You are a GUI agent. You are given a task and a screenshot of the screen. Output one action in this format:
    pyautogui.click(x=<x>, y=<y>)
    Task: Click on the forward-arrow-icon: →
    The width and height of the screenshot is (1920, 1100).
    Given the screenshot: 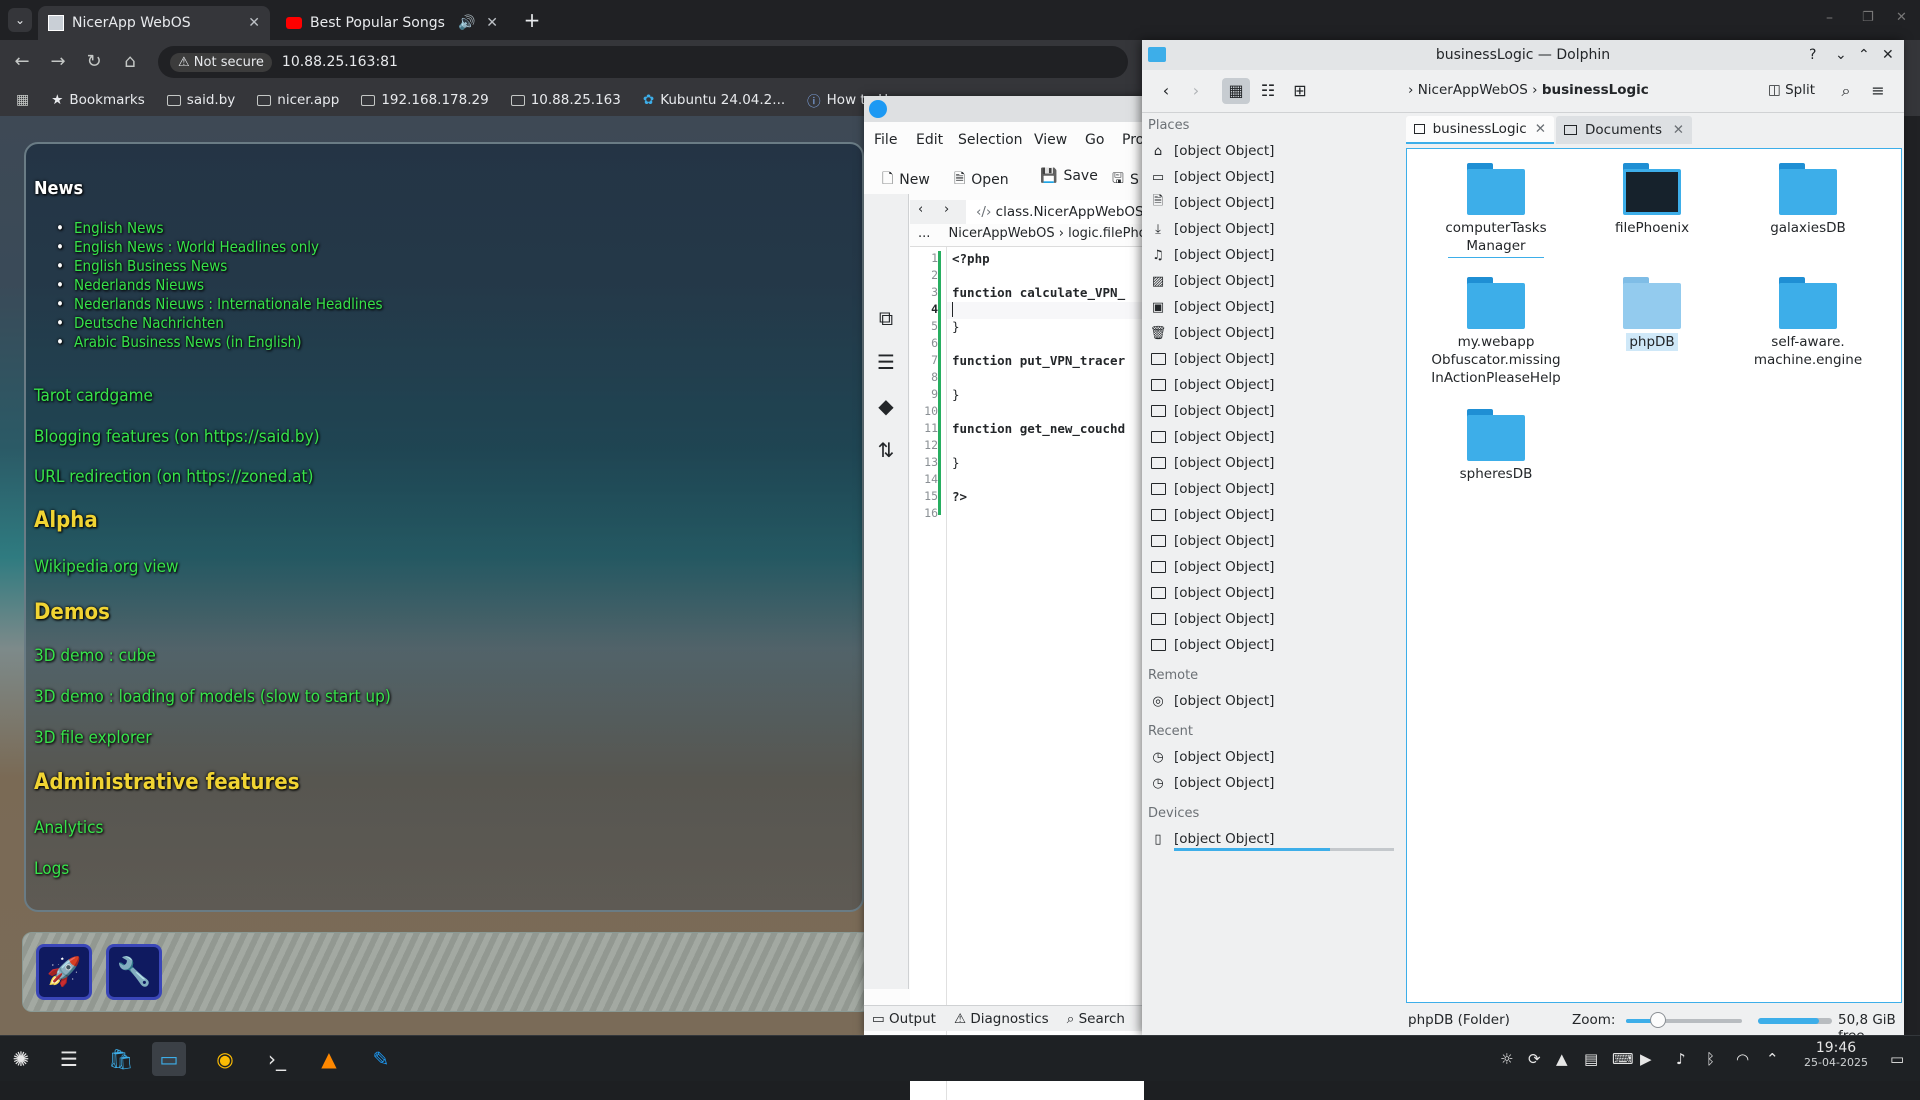 What is the action you would take?
    pyautogui.click(x=58, y=62)
    